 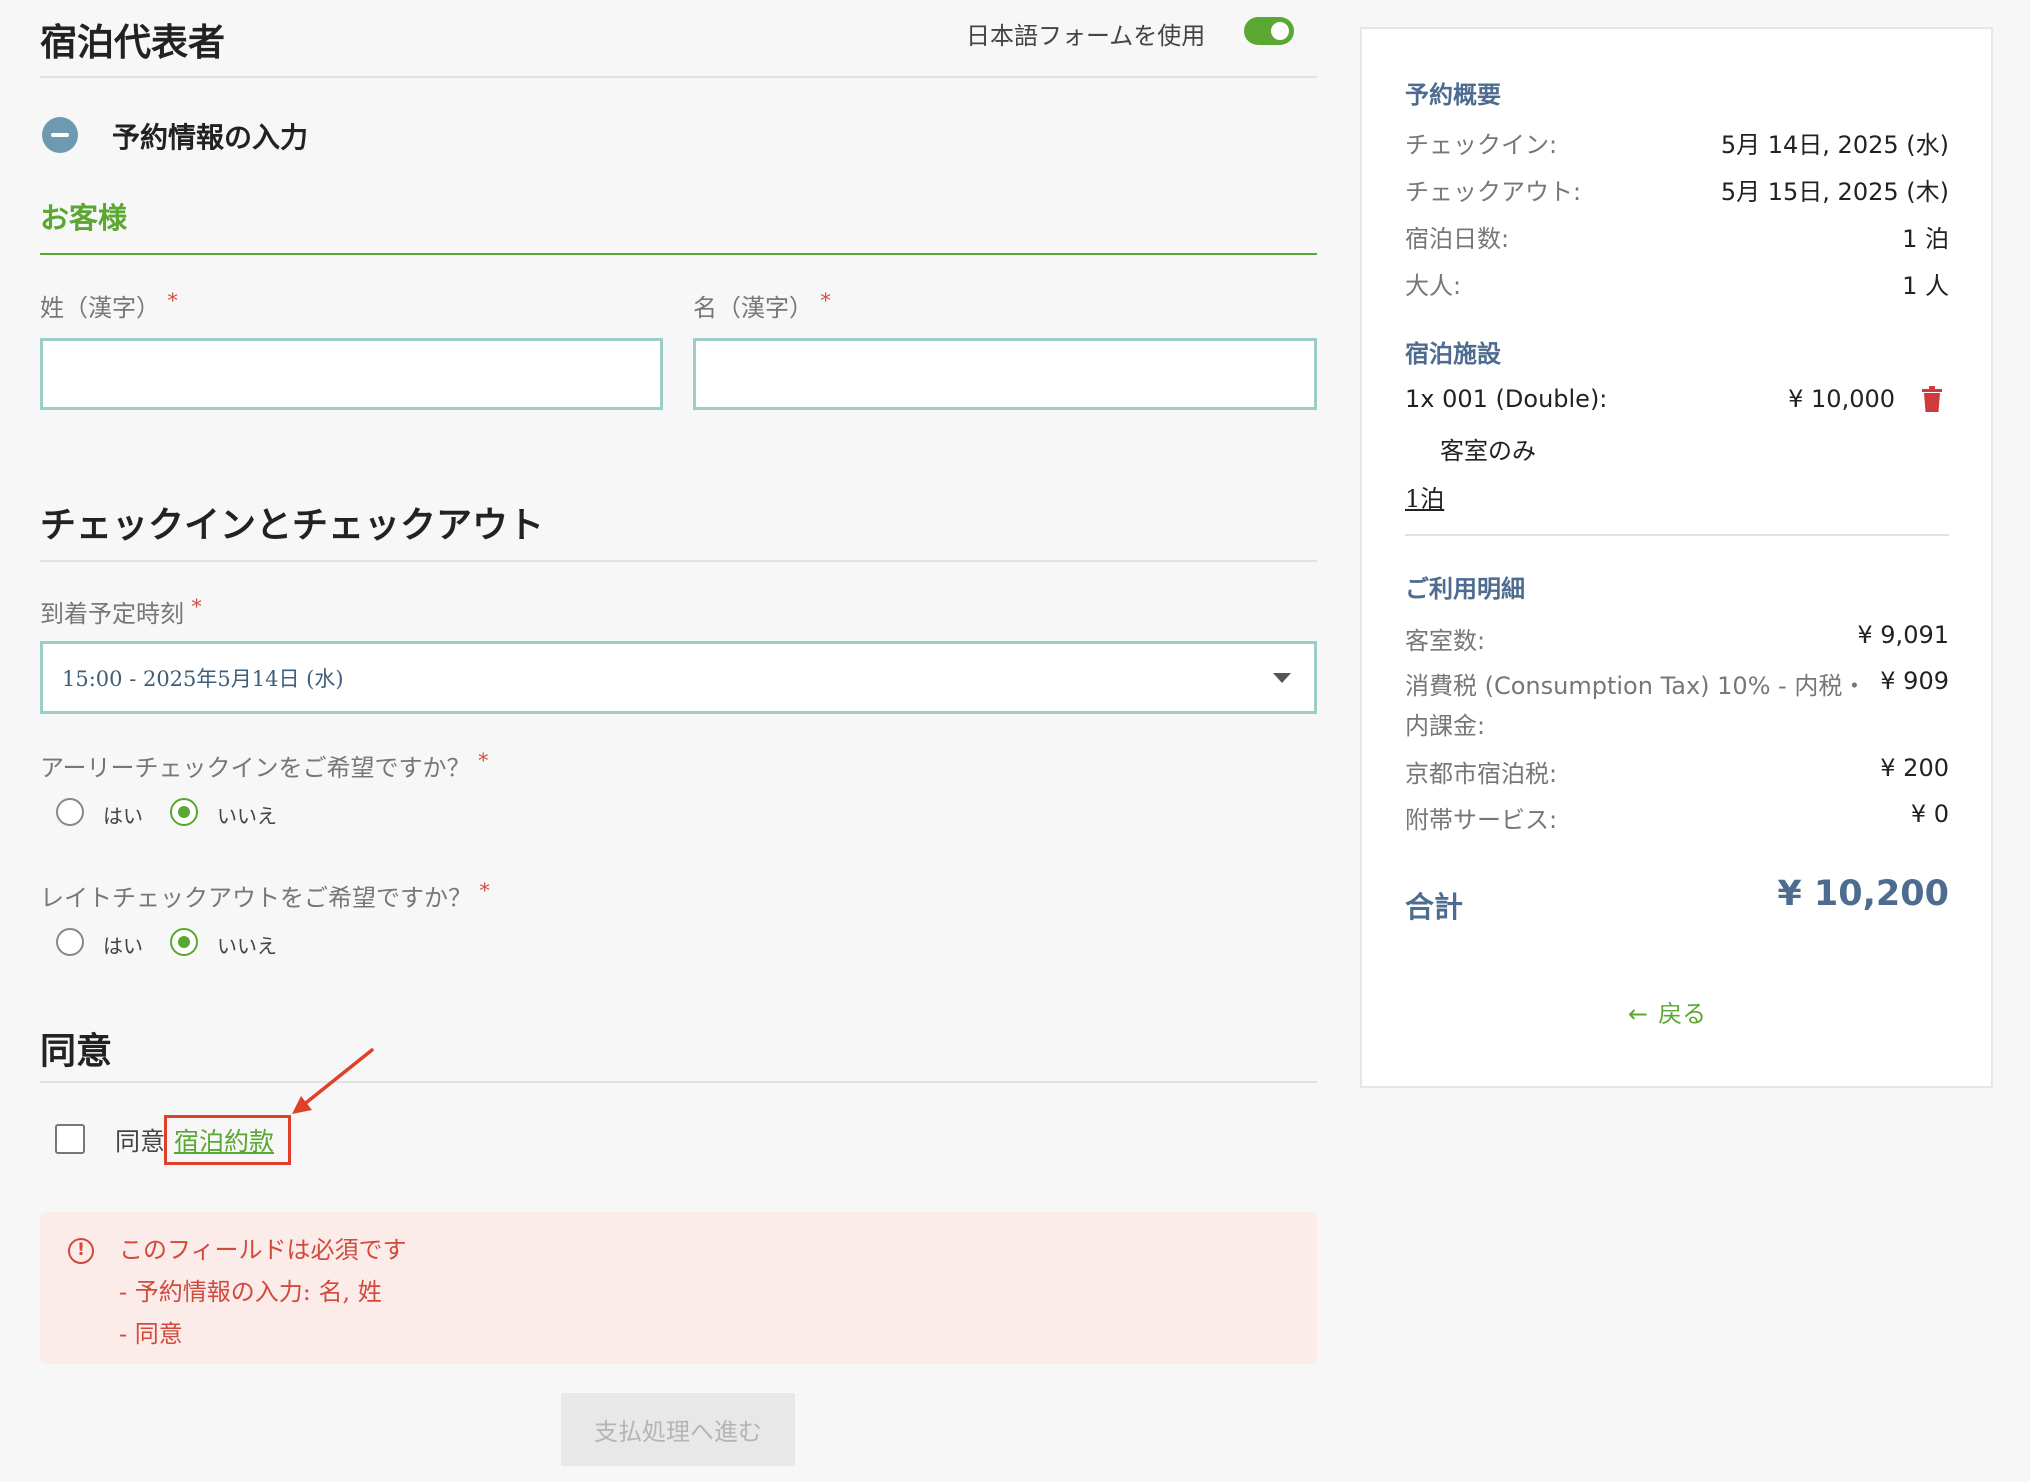 I want to click on error-item: - 同意, so click(x=151, y=1334).